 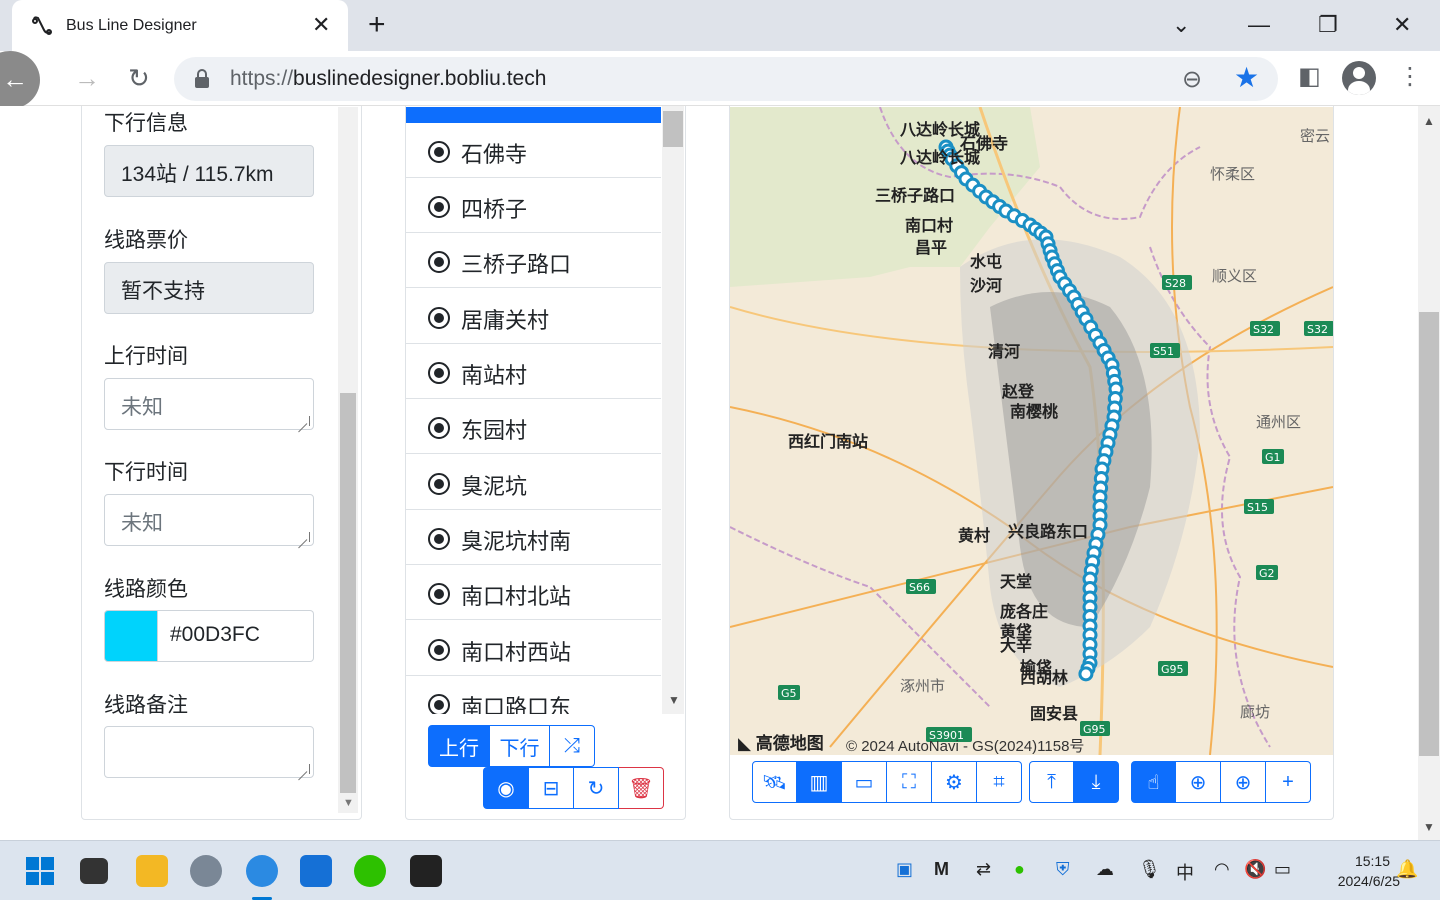 I want to click on new-tab-icon: +, so click(x=377, y=25).